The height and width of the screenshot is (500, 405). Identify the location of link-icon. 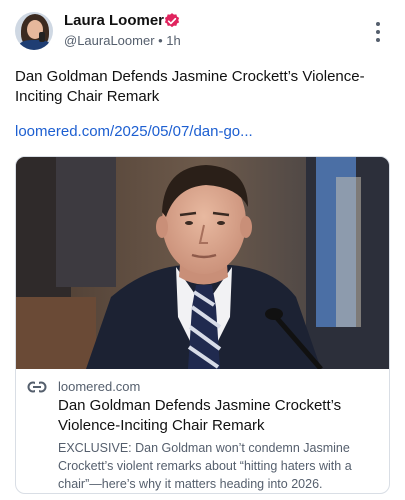
(37, 387).